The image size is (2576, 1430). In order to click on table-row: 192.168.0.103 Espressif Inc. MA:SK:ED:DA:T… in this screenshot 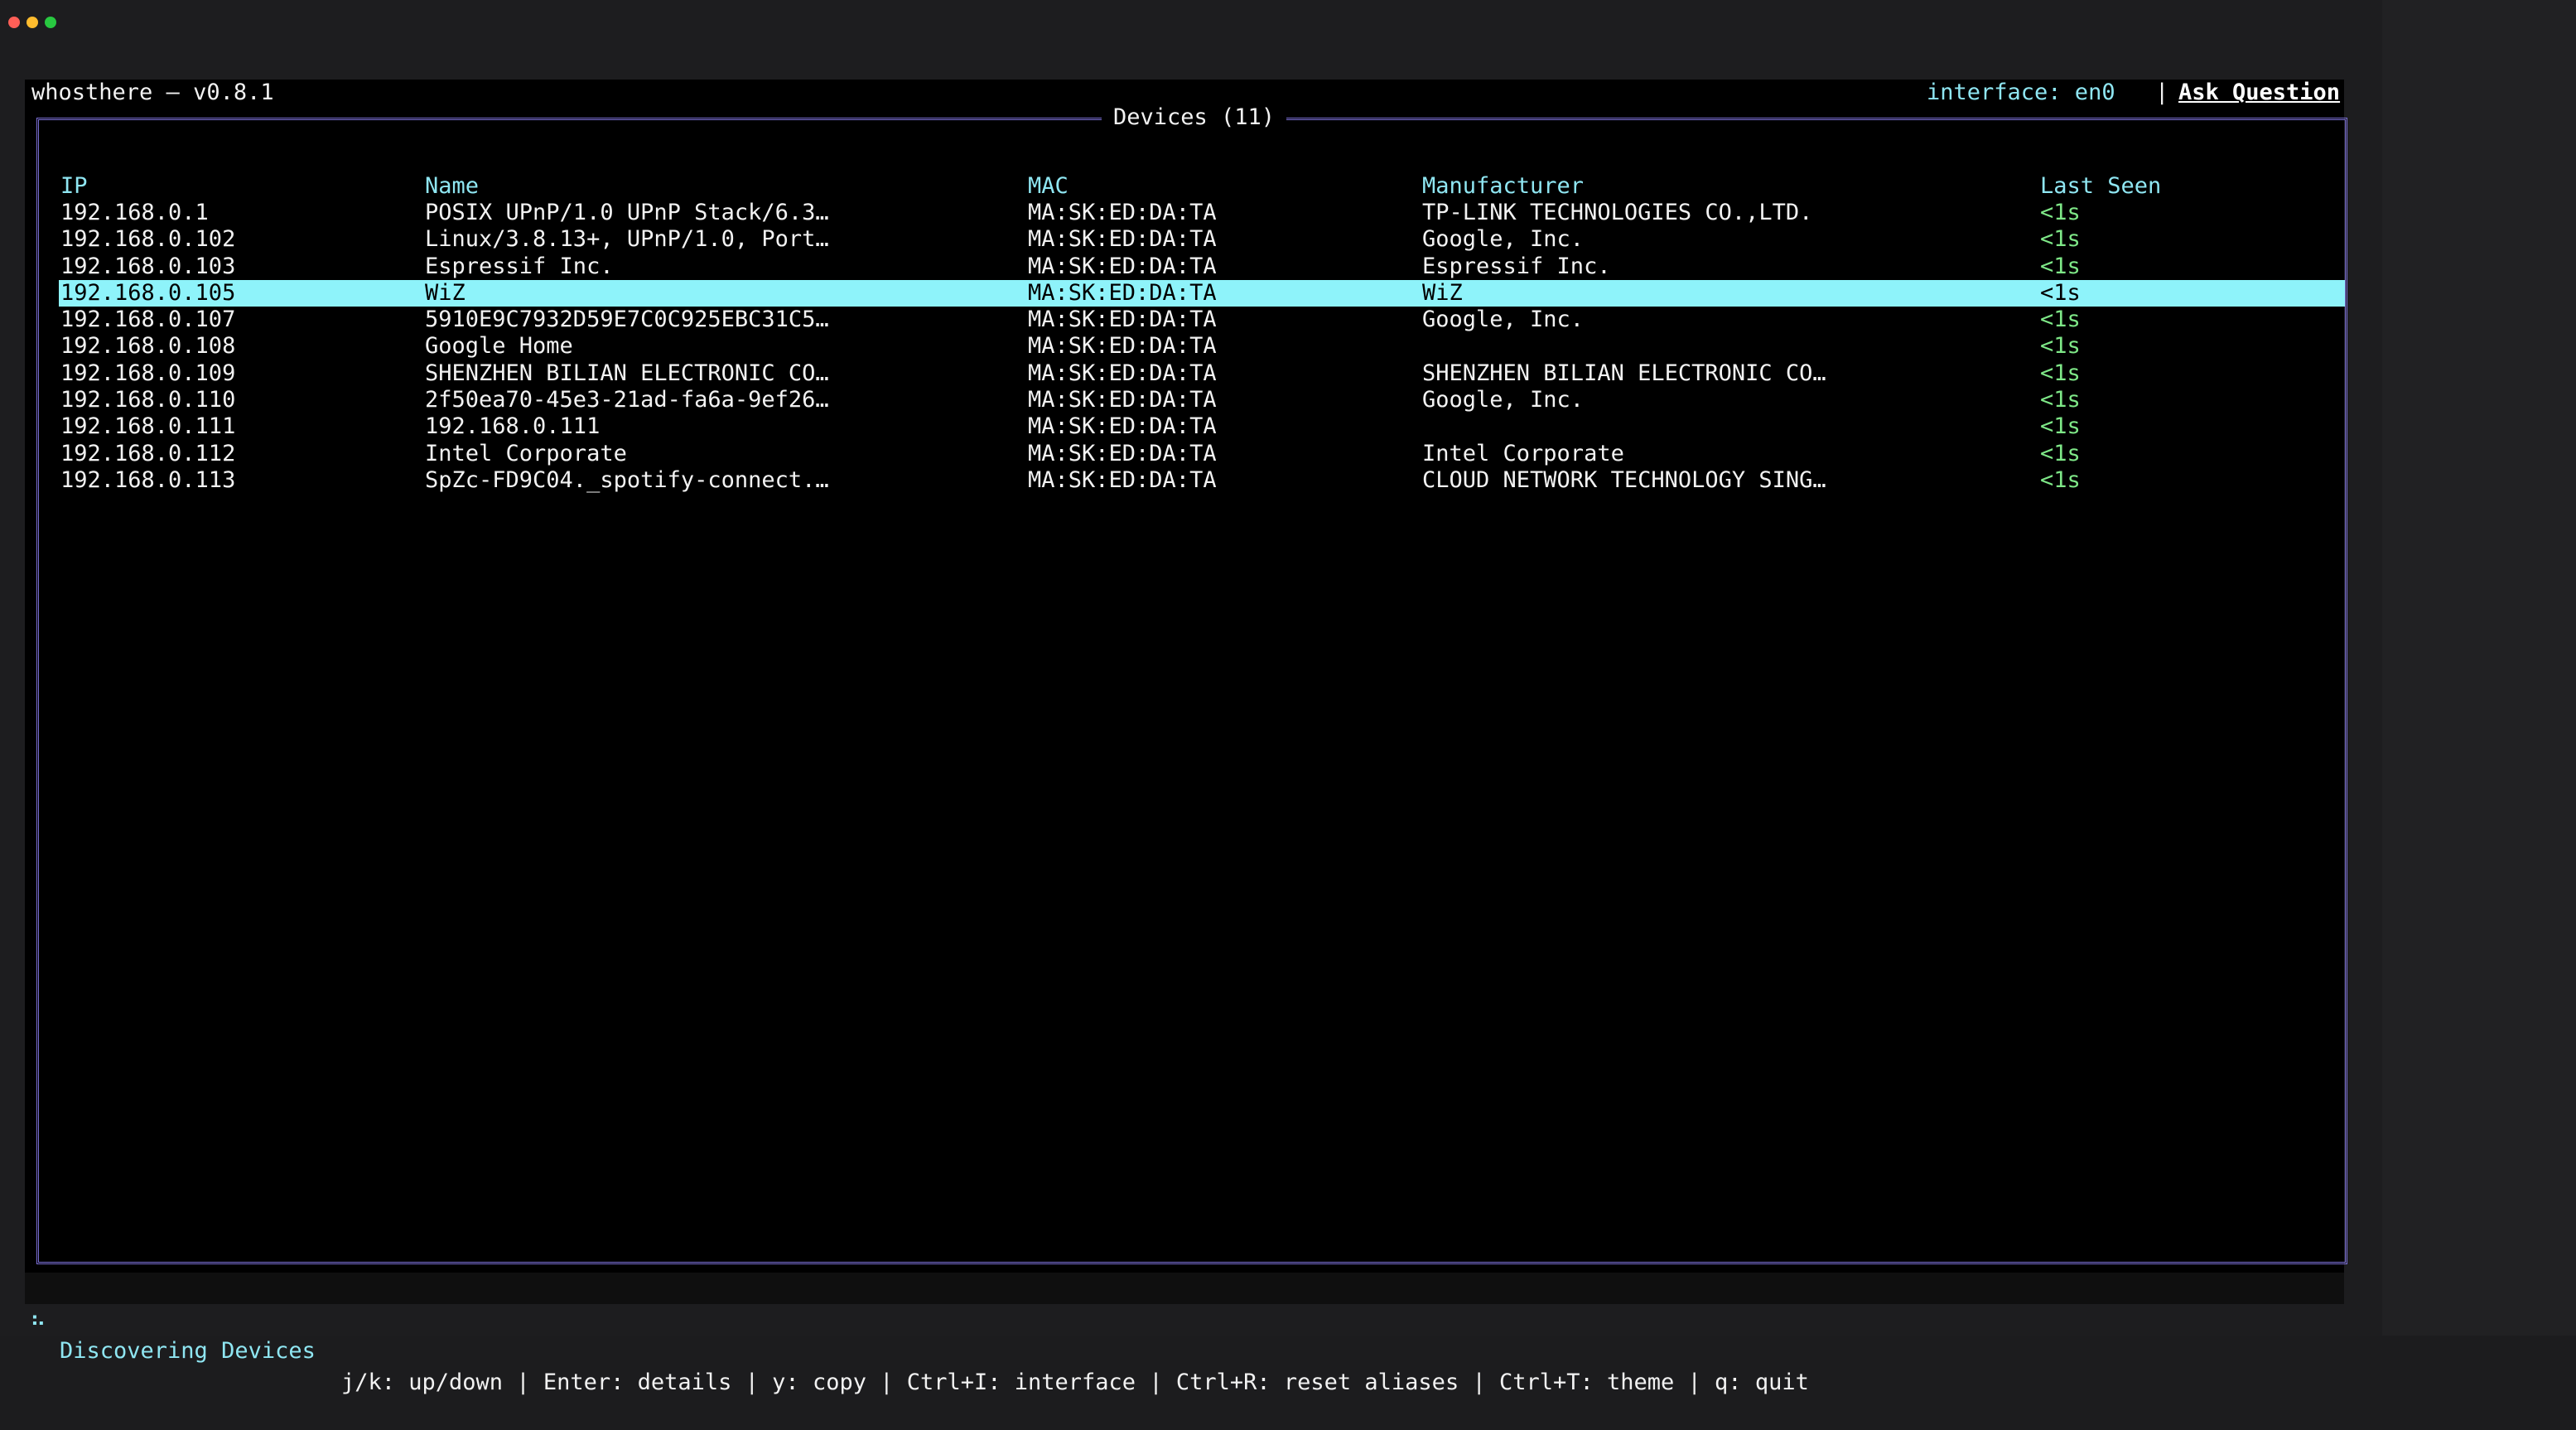, I will do `click(1202, 267)`.